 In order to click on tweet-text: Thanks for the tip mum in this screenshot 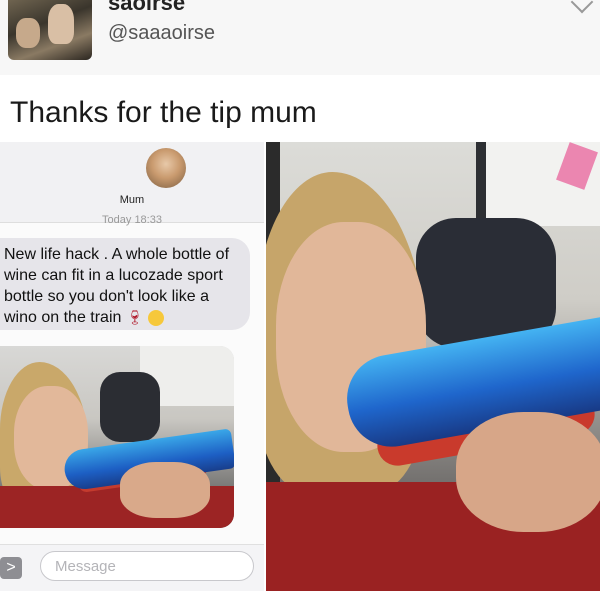, I will do `click(163, 112)`.